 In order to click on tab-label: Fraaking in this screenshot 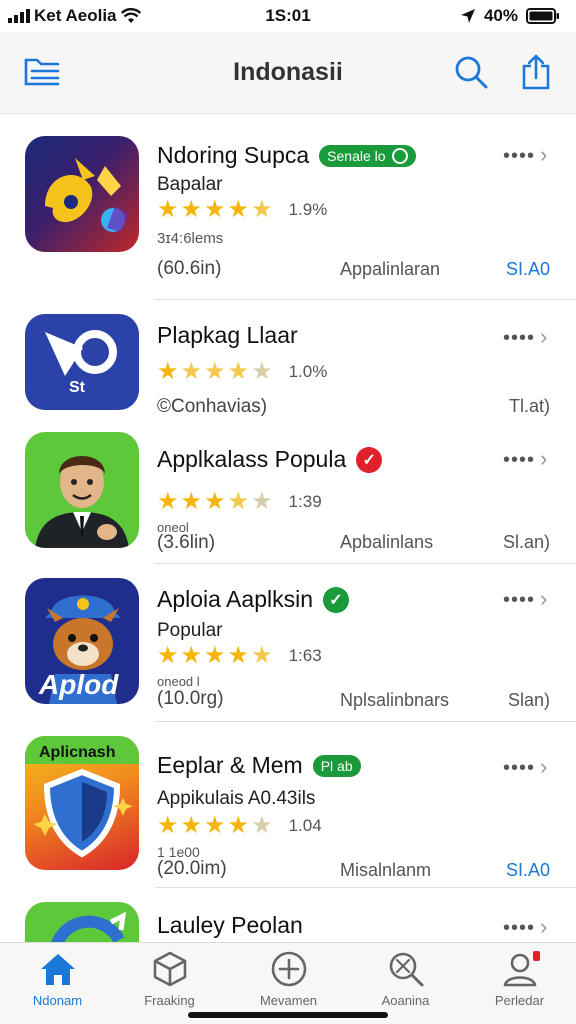, I will do `click(169, 1000)`.